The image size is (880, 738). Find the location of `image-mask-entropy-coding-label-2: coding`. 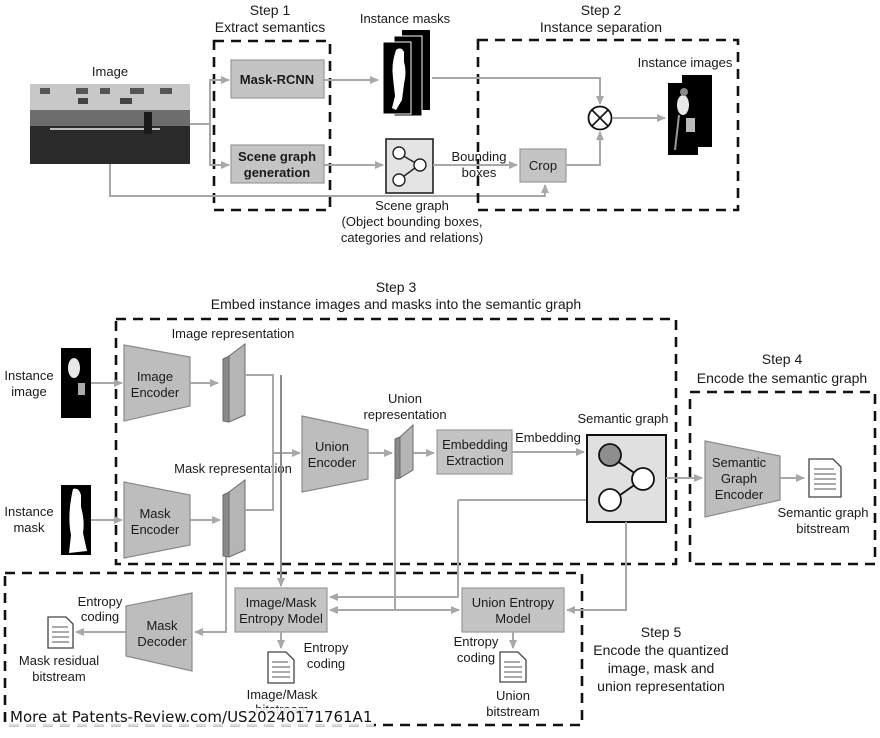

image-mask-entropy-coding-label-2: coding is located at coordinates (326, 663).